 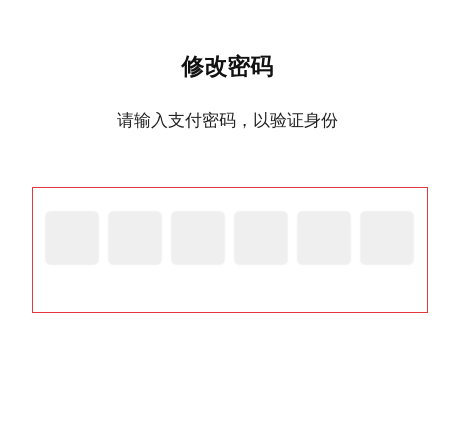 What do you see at coordinates (227, 121) in the screenshot?
I see `instruction-text: 请输入支付密码，以验证身份` at bounding box center [227, 121].